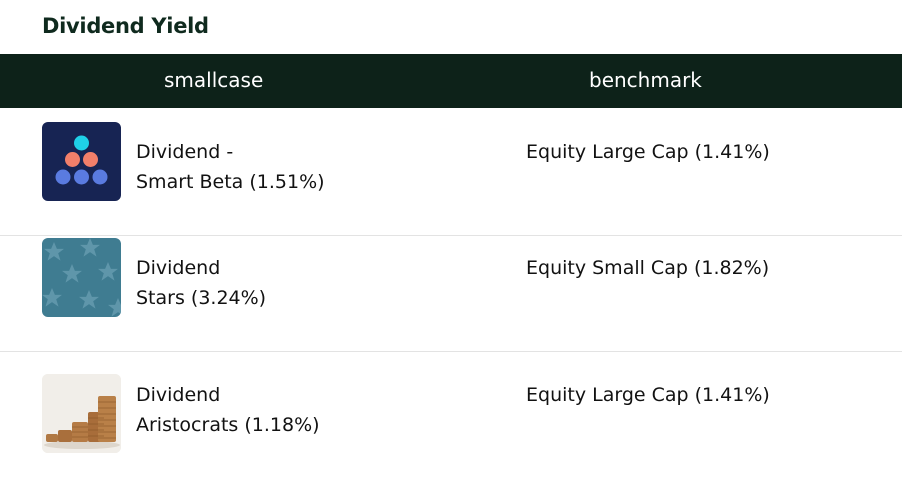 The image size is (902, 478). I want to click on smallcase-name-line2: Smart Beta (1.51%), so click(230, 182).